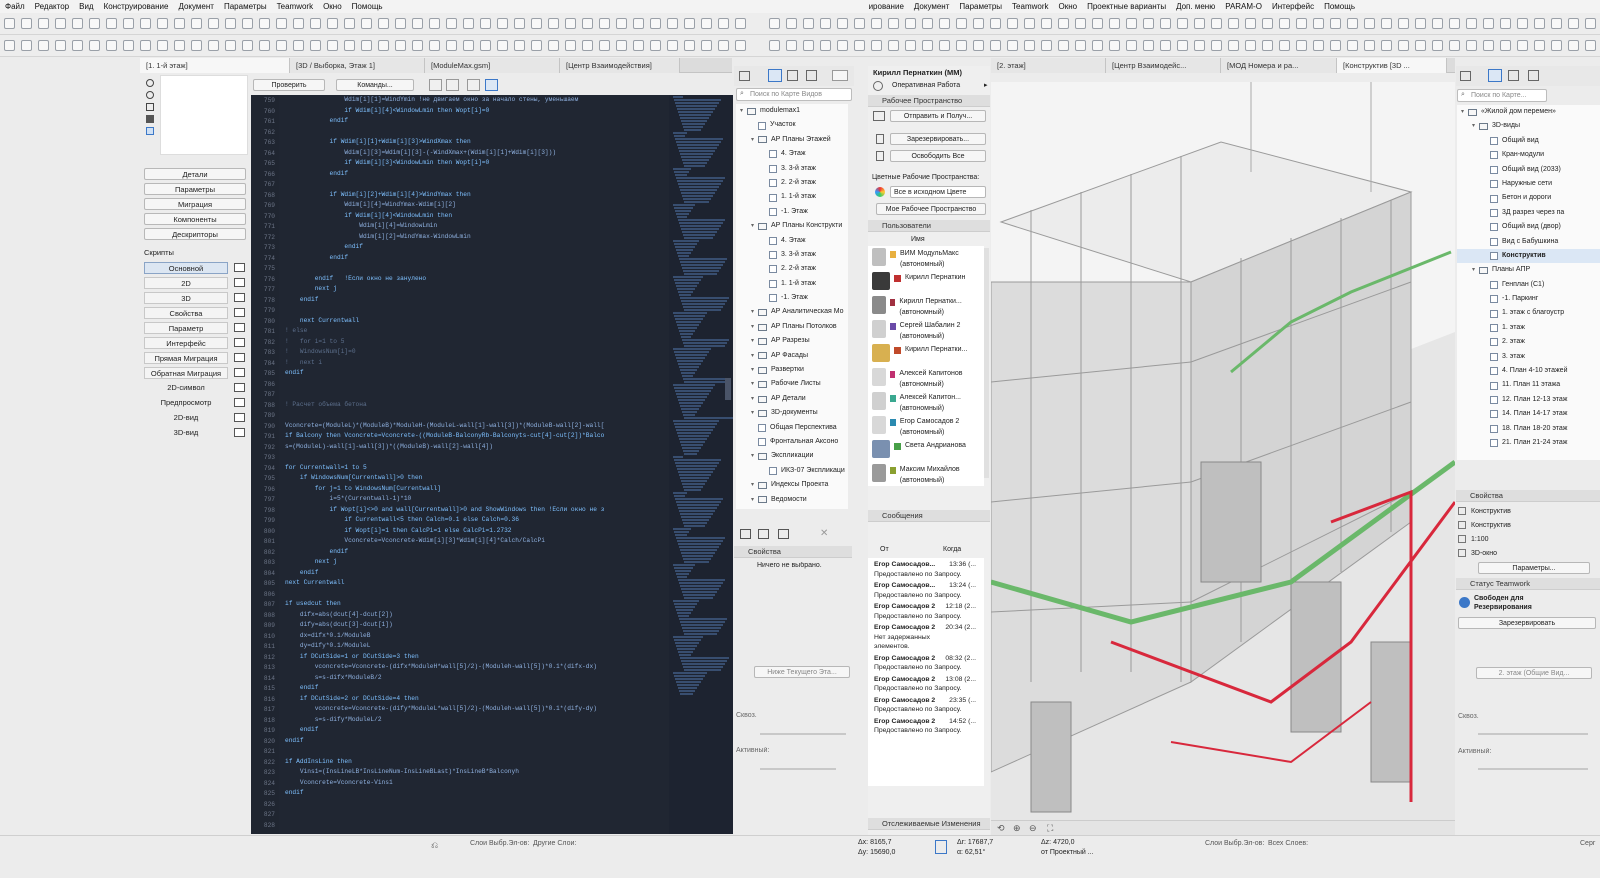  What do you see at coordinates (186, 388) in the screenshot?
I see `script-label: 2D-символ` at bounding box center [186, 388].